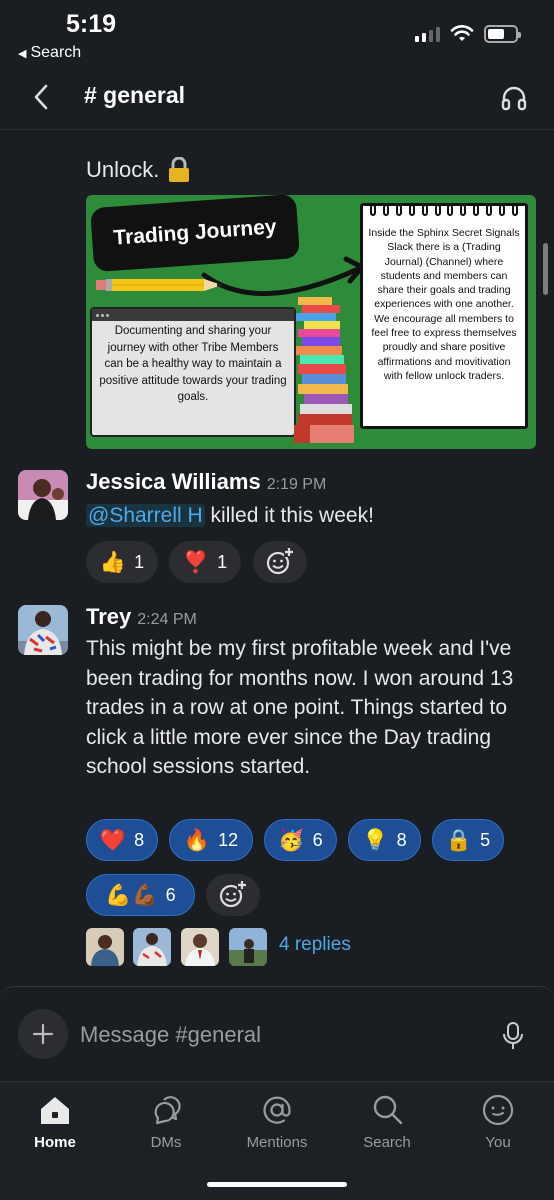 This screenshot has width=554, height=1200. I want to click on lock-emoji-icon, so click(179, 169).